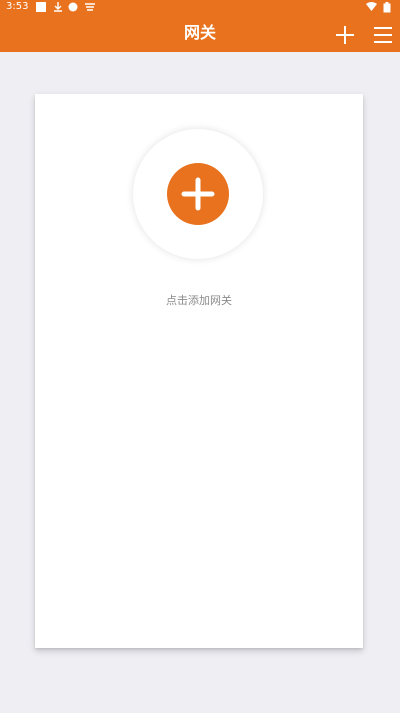  What do you see at coordinates (73, 9) in the screenshot?
I see `badge-icon` at bounding box center [73, 9].